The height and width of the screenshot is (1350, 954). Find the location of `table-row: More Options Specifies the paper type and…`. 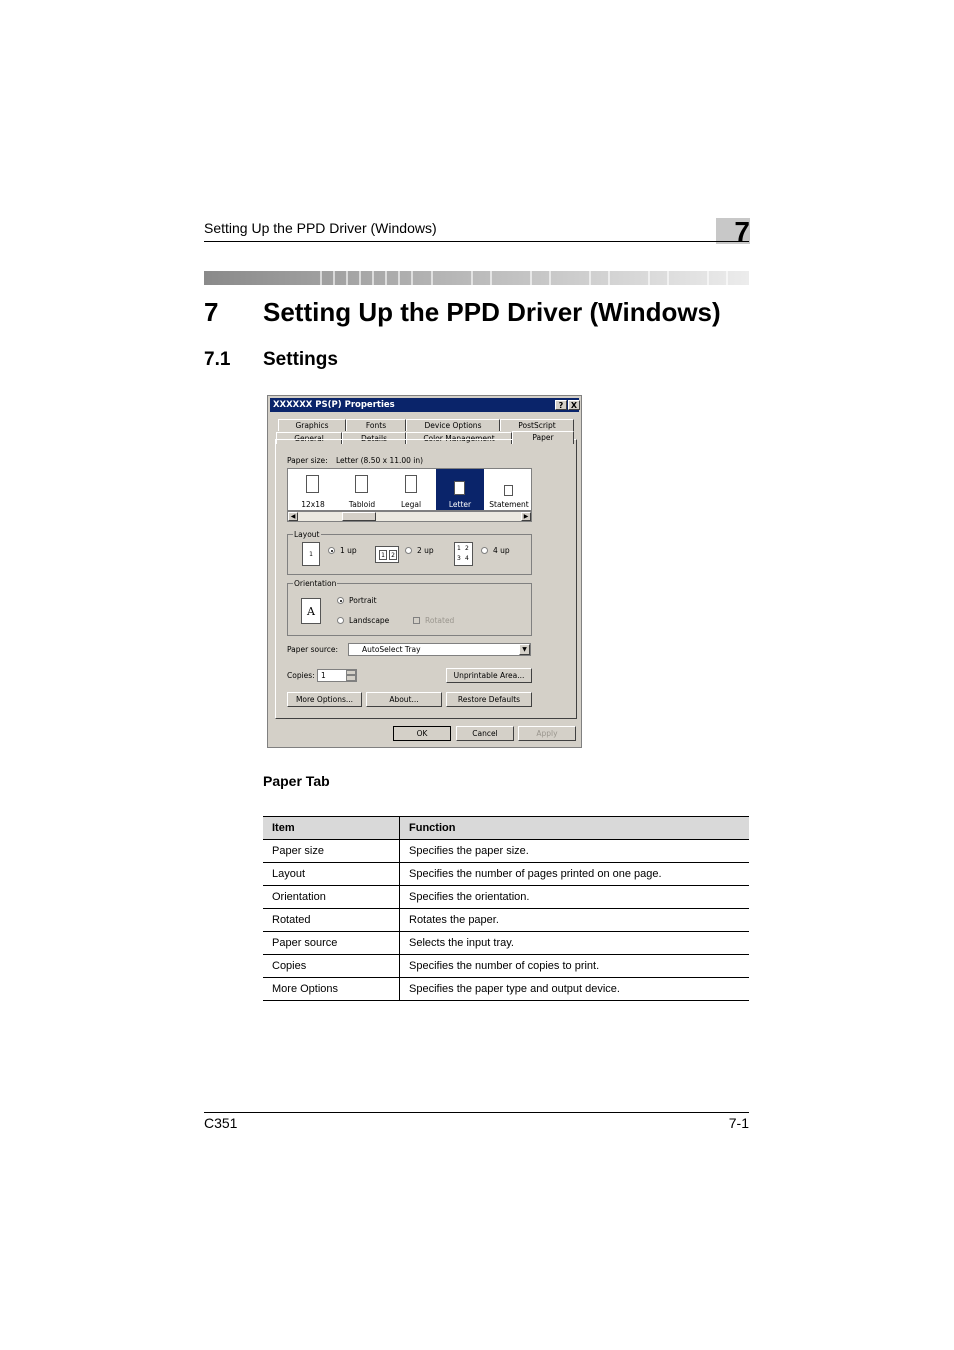

table-row: More Options Specifies the paper type and… is located at coordinates (506, 989).